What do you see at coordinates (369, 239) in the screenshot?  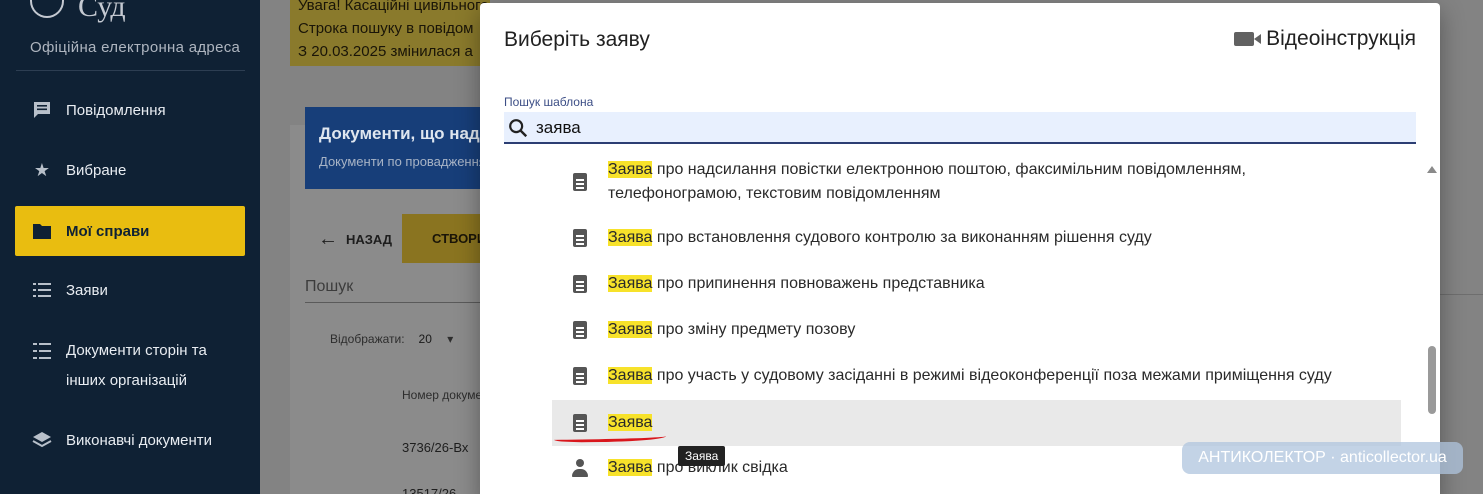 I see `back-button-label: НАЗАД` at bounding box center [369, 239].